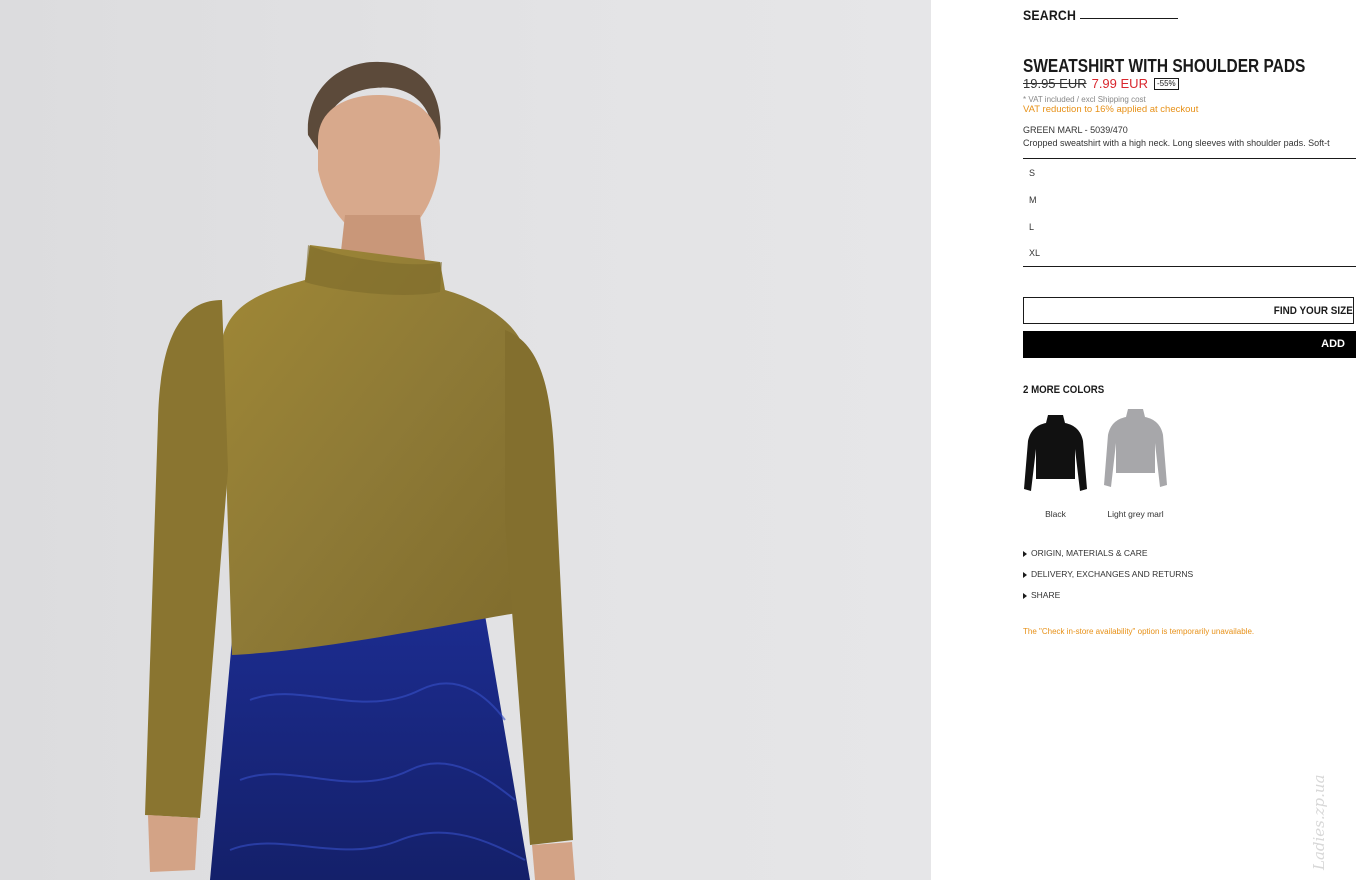 This screenshot has height=880, width=1356. What do you see at coordinates (1119, 83) in the screenshot?
I see `sale-price: 7.99 EUR` at bounding box center [1119, 83].